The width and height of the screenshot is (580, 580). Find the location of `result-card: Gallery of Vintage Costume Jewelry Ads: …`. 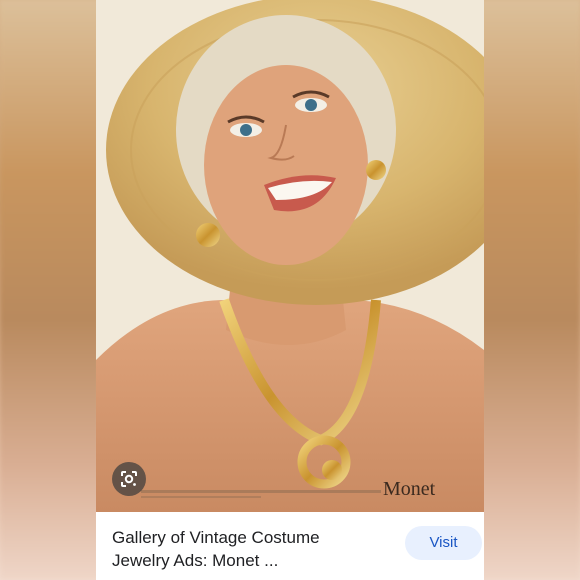

result-card: Gallery of Vintage Costume Jewelry Ads: … is located at coordinates (290, 546).